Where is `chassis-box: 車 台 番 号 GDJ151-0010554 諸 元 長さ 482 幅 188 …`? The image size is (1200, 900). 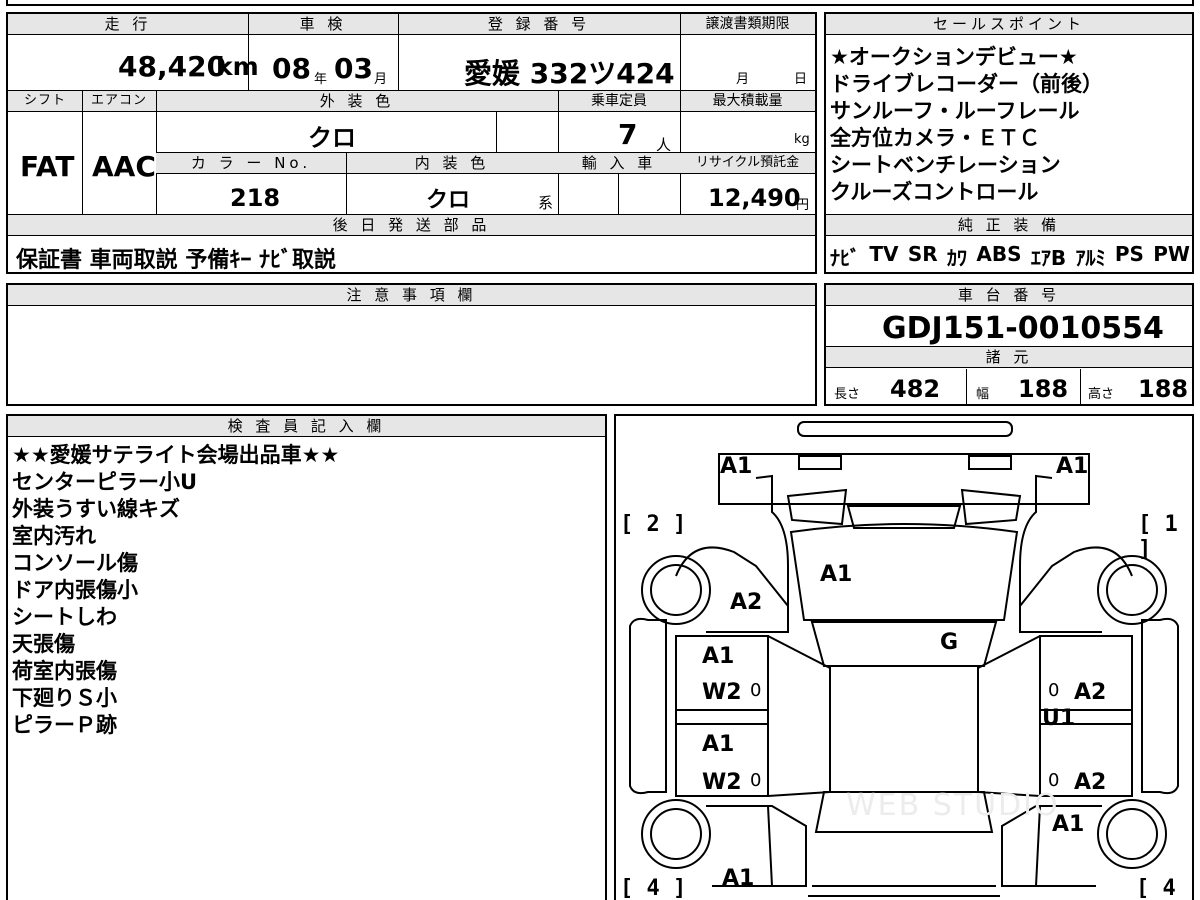 chassis-box: 車 台 番 号 GDJ151-0010554 諸 元 長さ 482 幅 188 … is located at coordinates (1009, 344).